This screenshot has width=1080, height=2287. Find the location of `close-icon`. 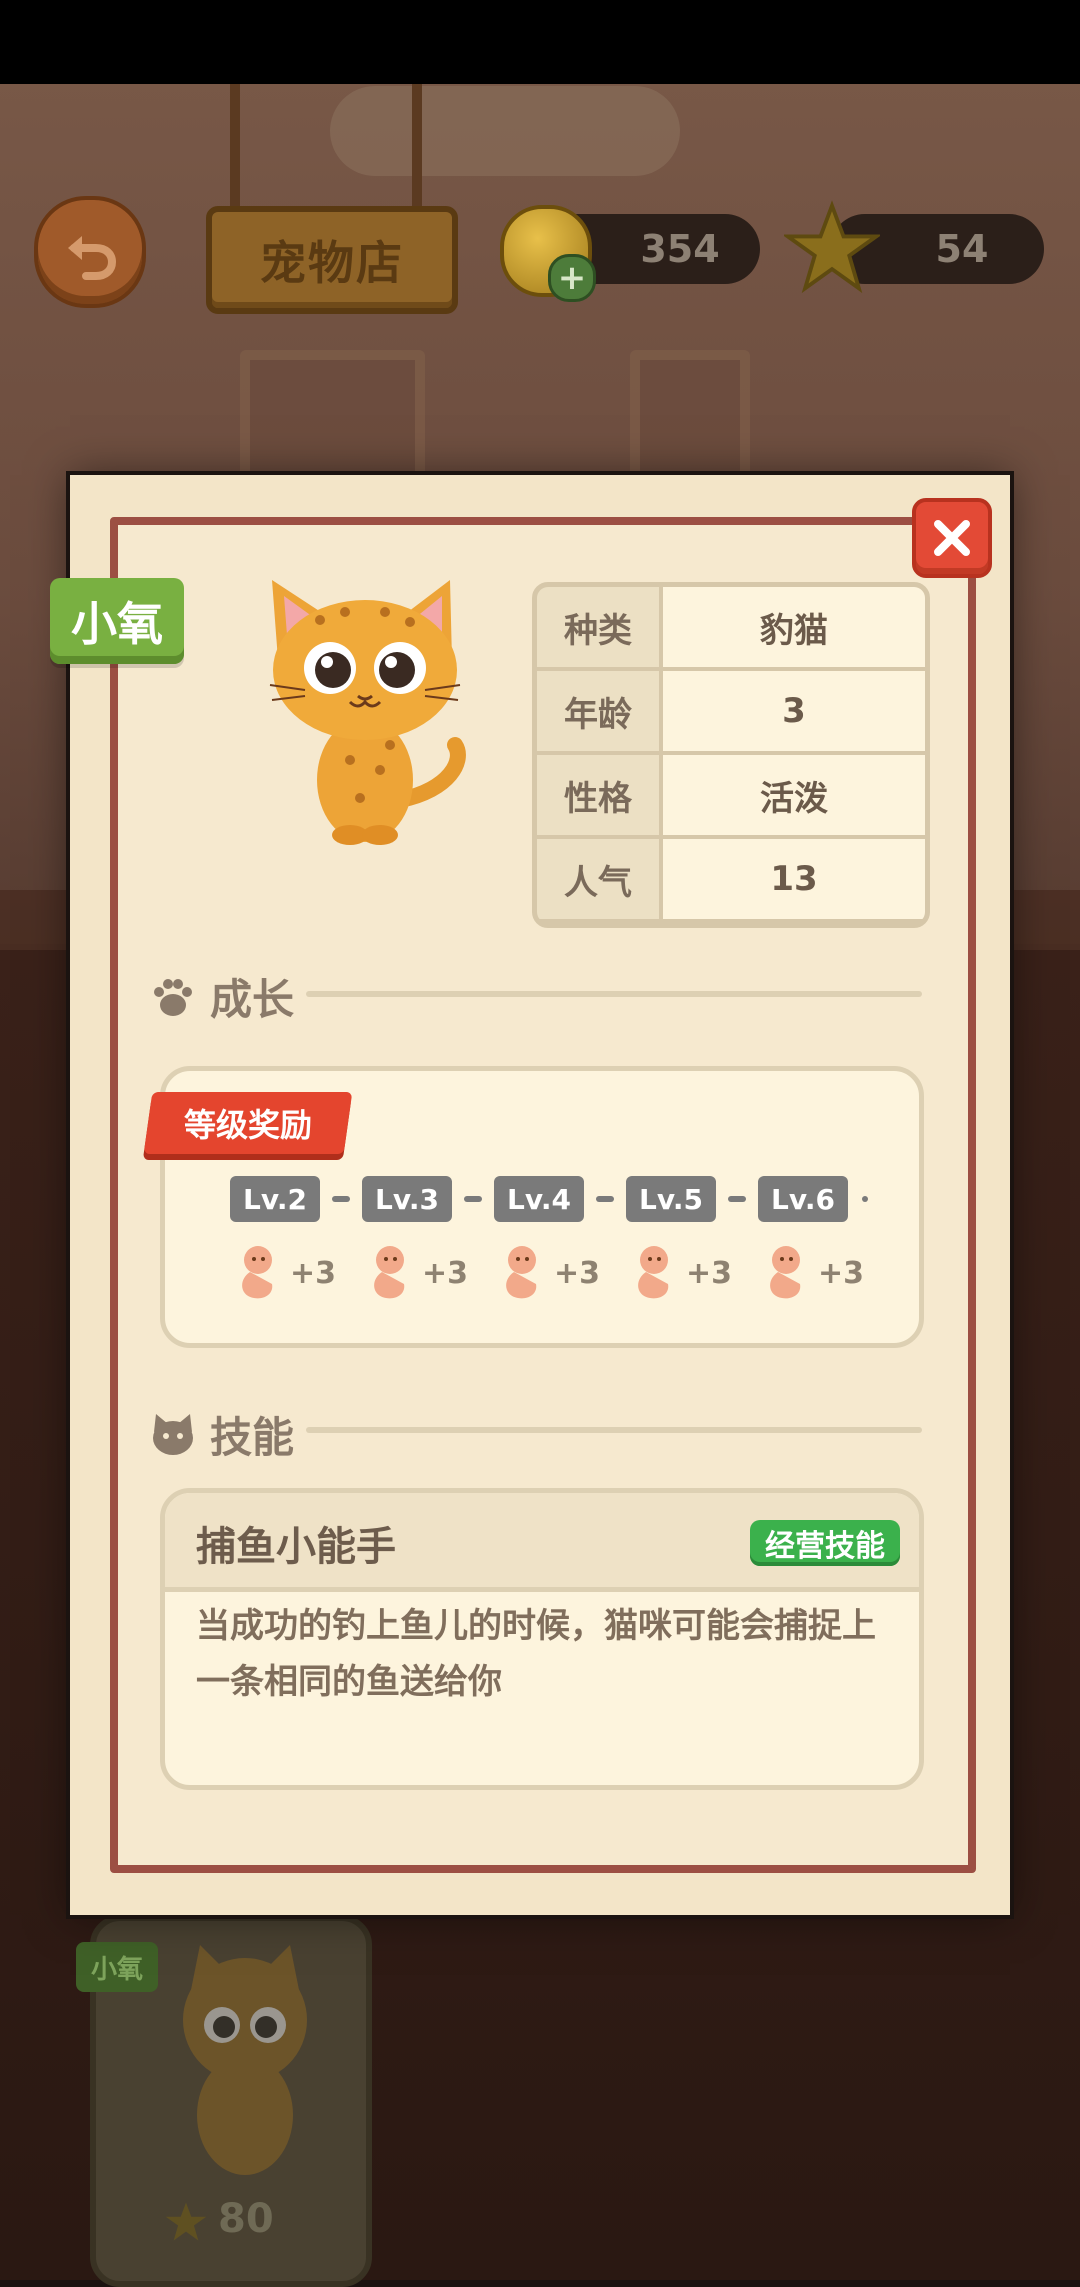

close-icon is located at coordinates (952, 538).